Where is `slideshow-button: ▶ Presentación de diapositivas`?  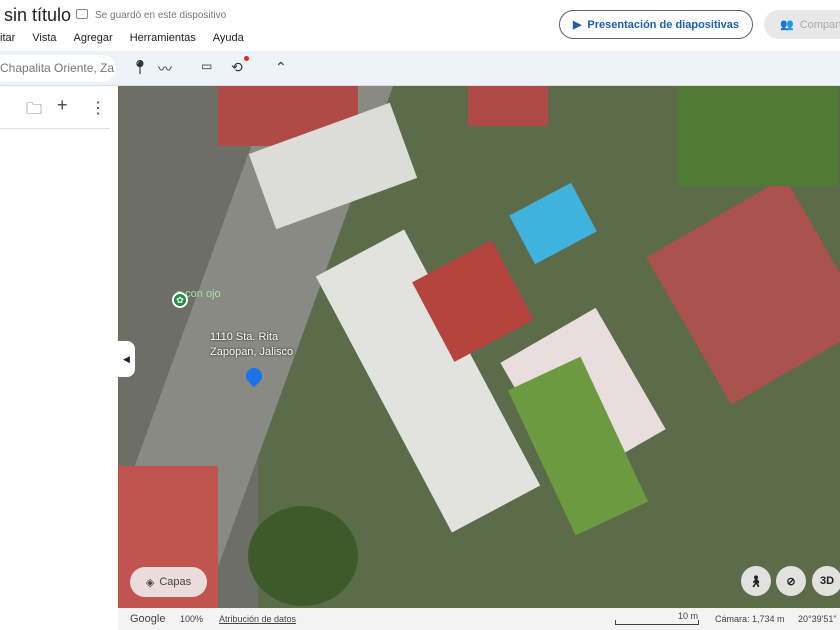
slideshow-button: ▶ Presentación de diapositivas is located at coordinates (656, 24).